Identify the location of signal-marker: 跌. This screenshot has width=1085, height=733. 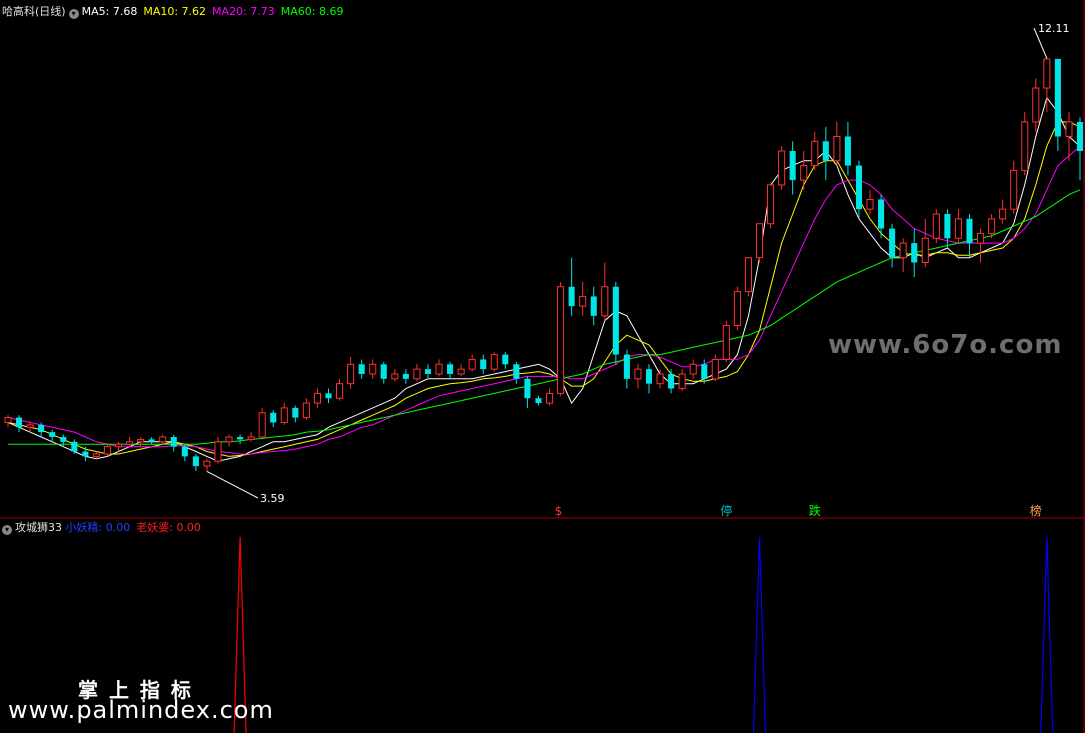
(815, 510).